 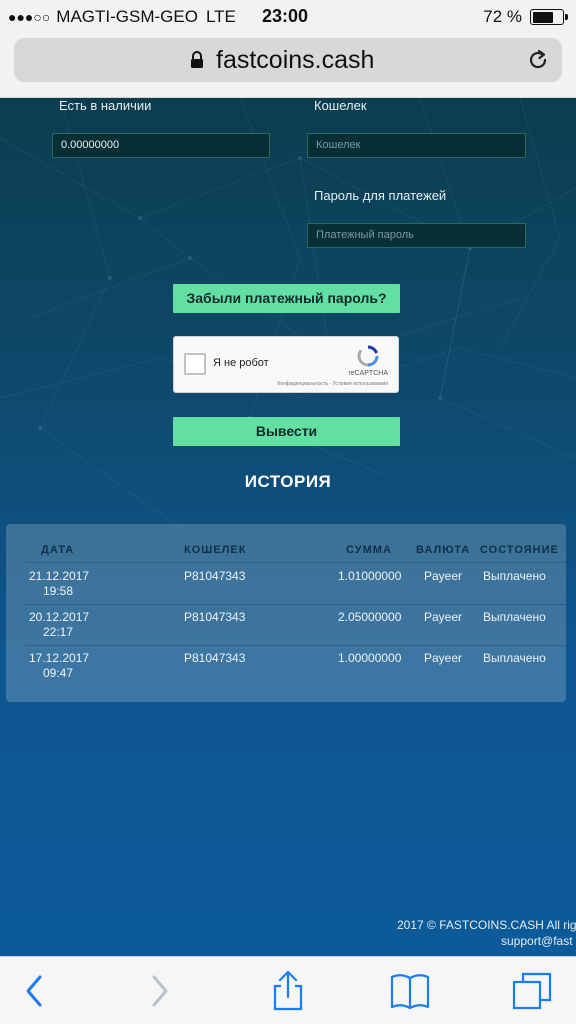 What do you see at coordinates (36, 991) in the screenshot?
I see `back-icon` at bounding box center [36, 991].